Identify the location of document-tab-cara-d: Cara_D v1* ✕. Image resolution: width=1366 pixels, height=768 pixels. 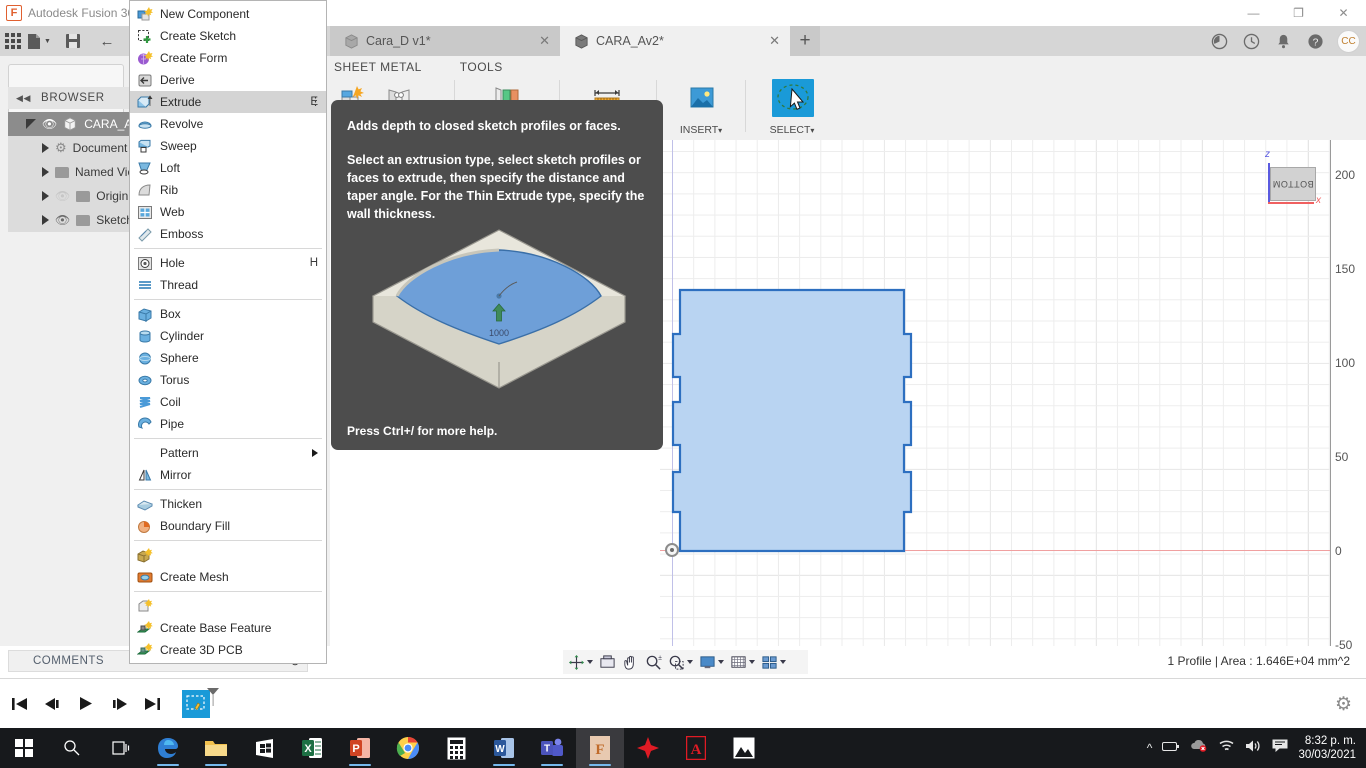
(445, 41).